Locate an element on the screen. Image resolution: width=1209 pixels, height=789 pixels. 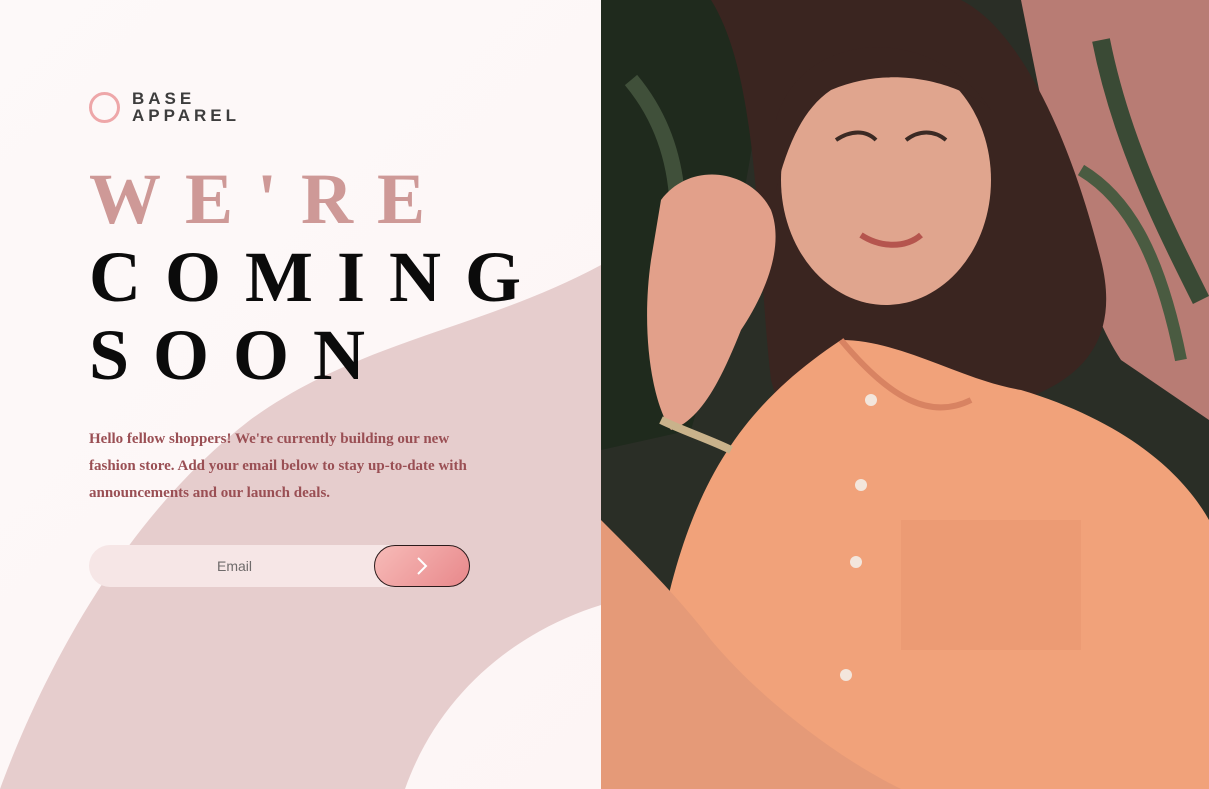
brand-line-1: BASE is located at coordinates (164, 98).